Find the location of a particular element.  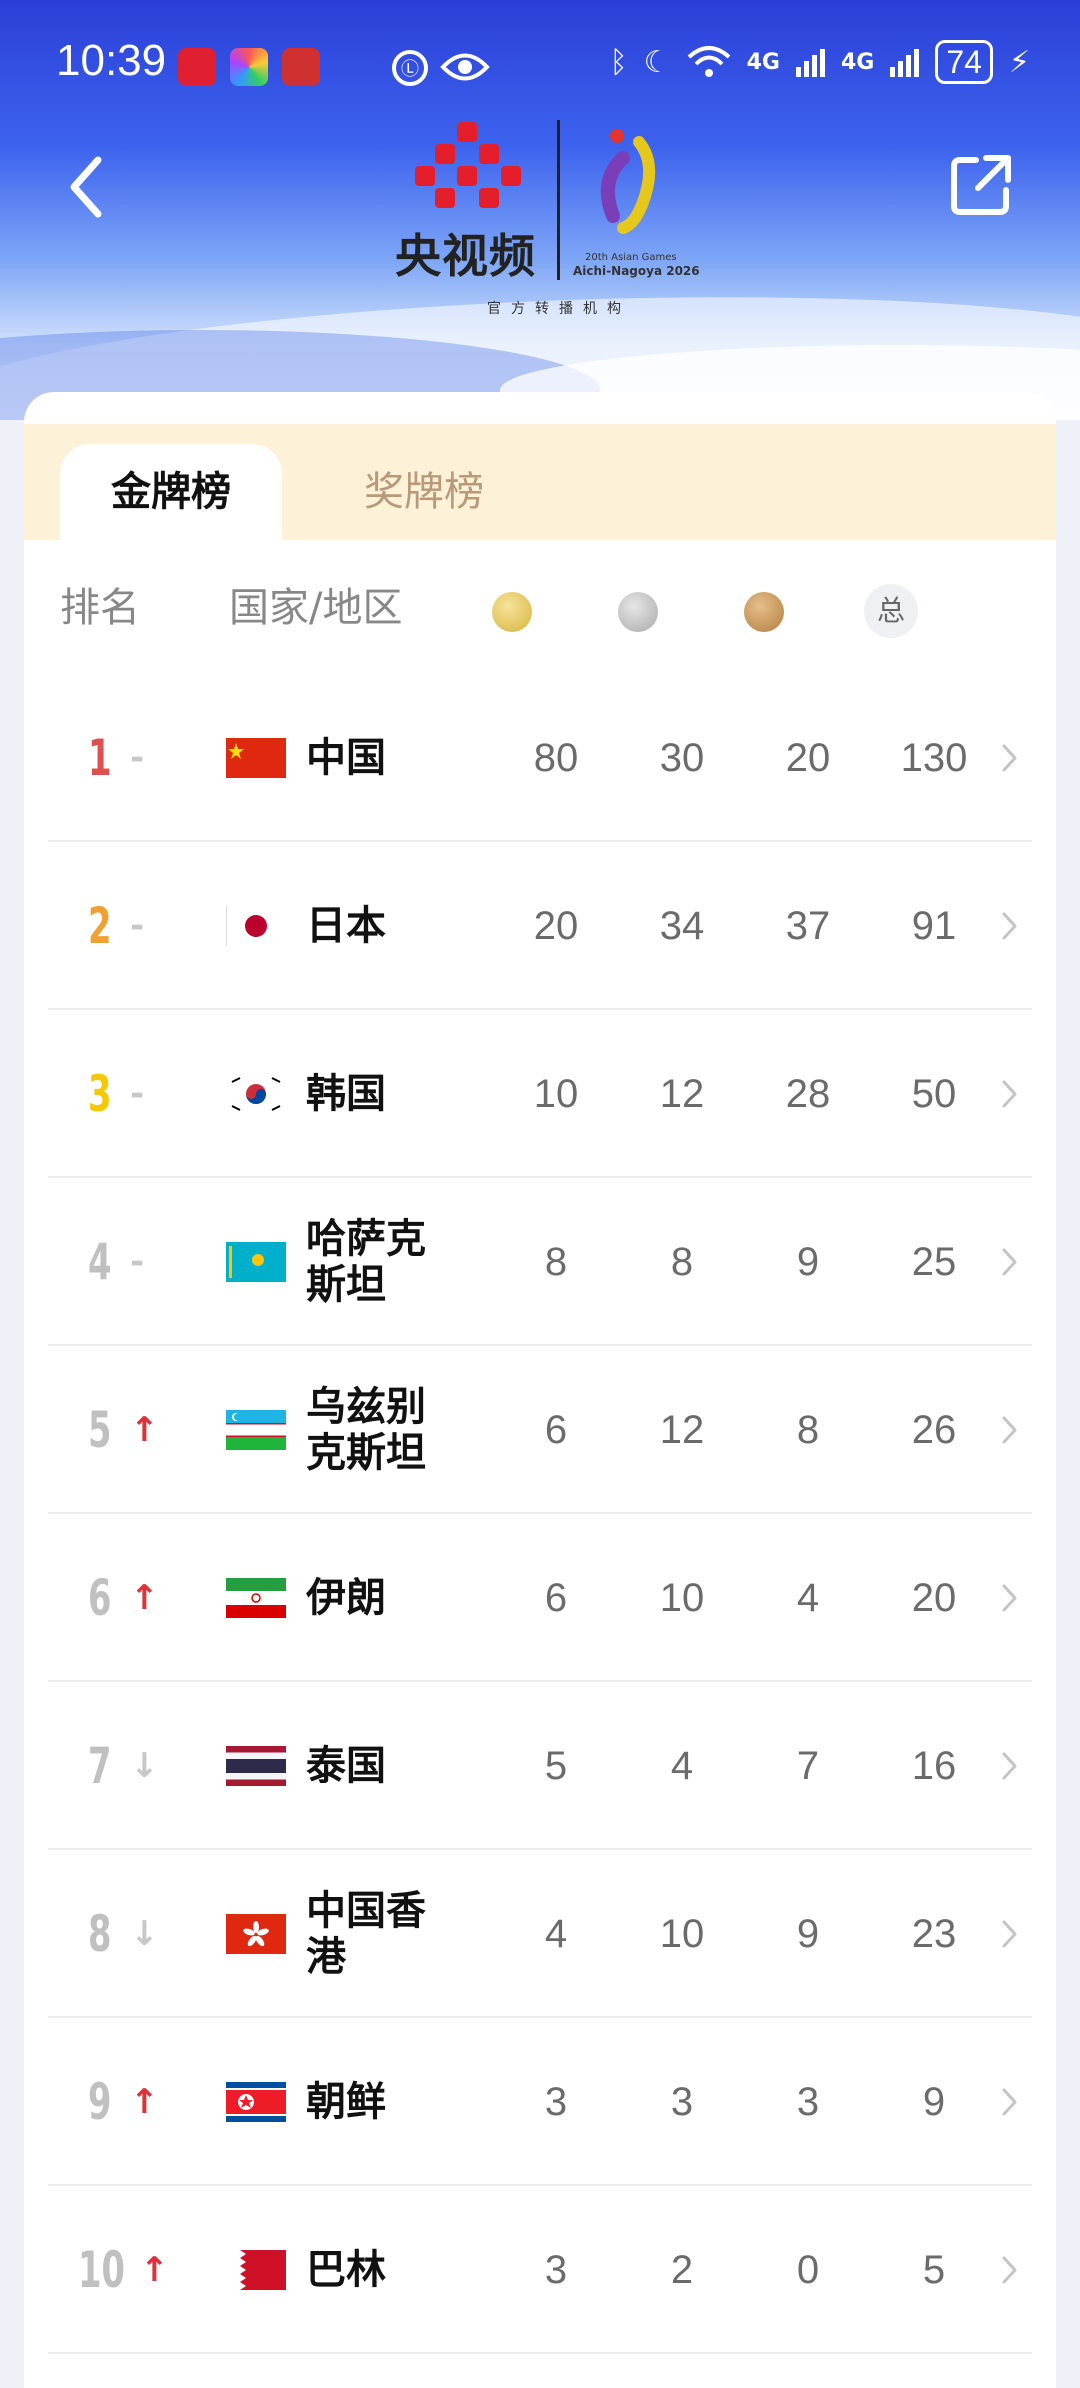

signal-4g-label: 4G is located at coordinates (763, 62).